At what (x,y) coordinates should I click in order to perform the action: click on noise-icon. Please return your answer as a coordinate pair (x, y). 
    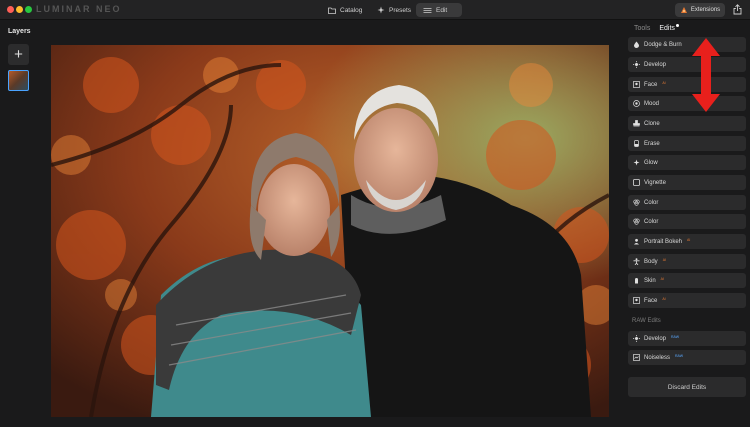
    Looking at the image, I should click on (636, 357).